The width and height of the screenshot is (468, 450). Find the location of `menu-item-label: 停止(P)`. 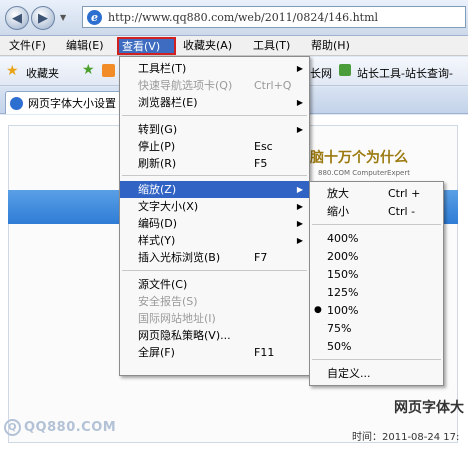

menu-item-label: 停止(P) is located at coordinates (157, 146).